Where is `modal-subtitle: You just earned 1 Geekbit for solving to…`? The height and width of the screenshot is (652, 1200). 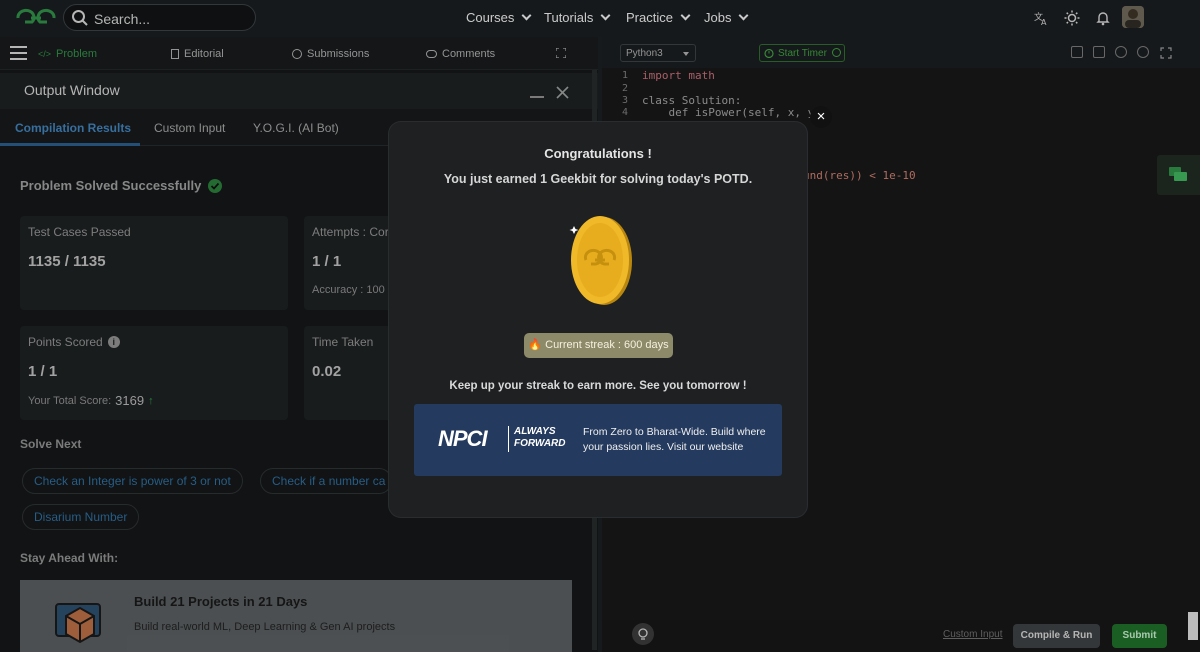 modal-subtitle: You just earned 1 Geekbit for solving to… is located at coordinates (598, 179).